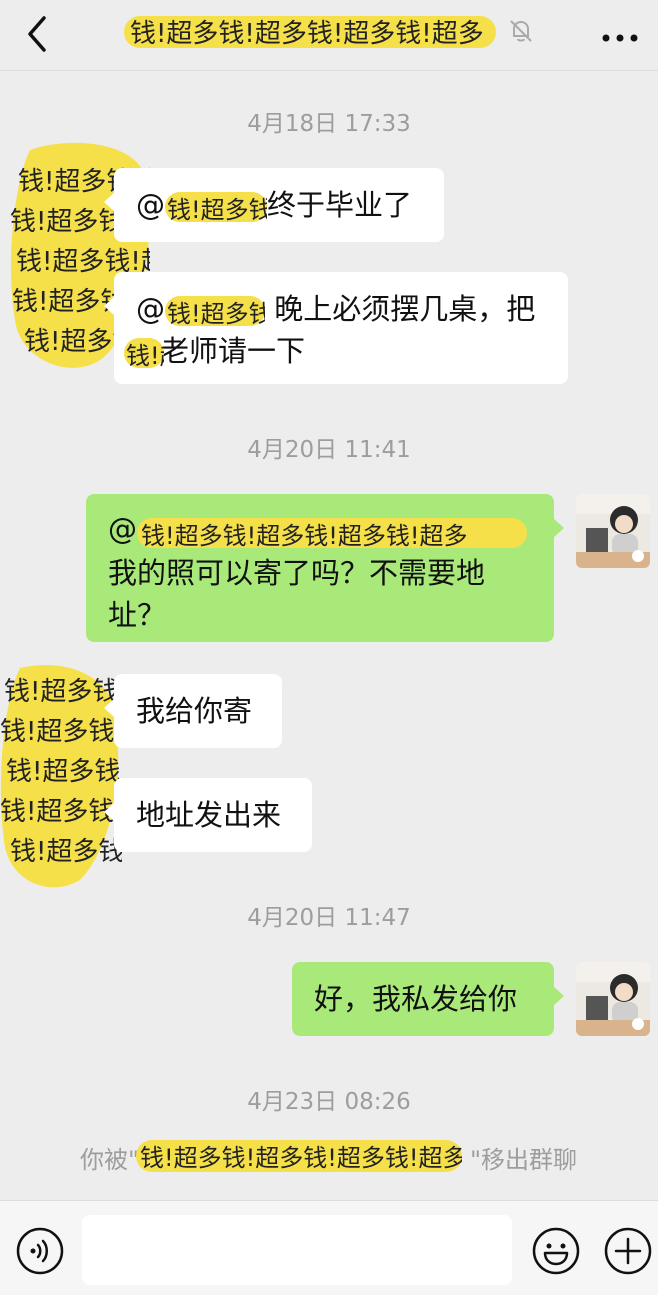 Image resolution: width=658 pixels, height=1295 pixels. I want to click on bell-off-icon, so click(521, 31).